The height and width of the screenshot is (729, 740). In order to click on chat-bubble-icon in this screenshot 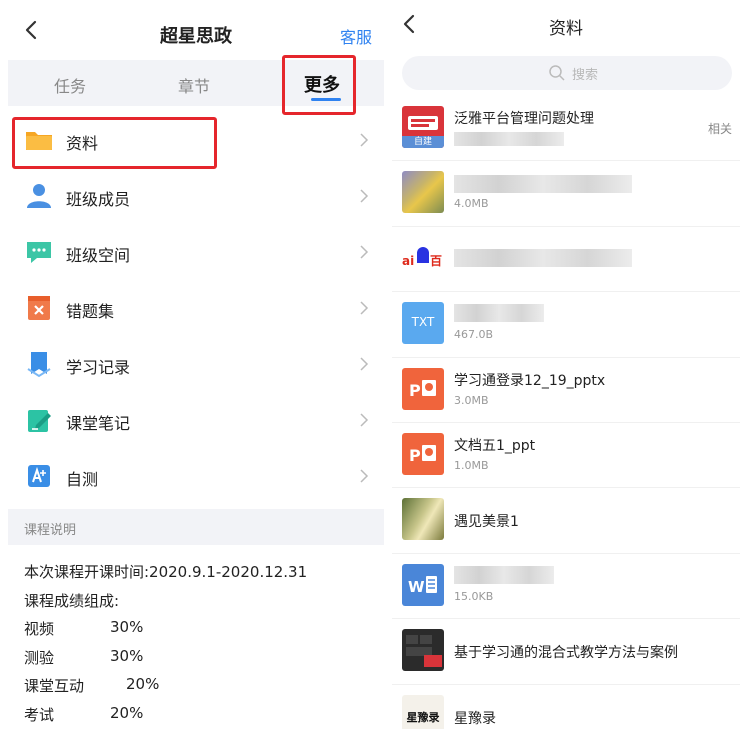, I will do `click(39, 252)`.